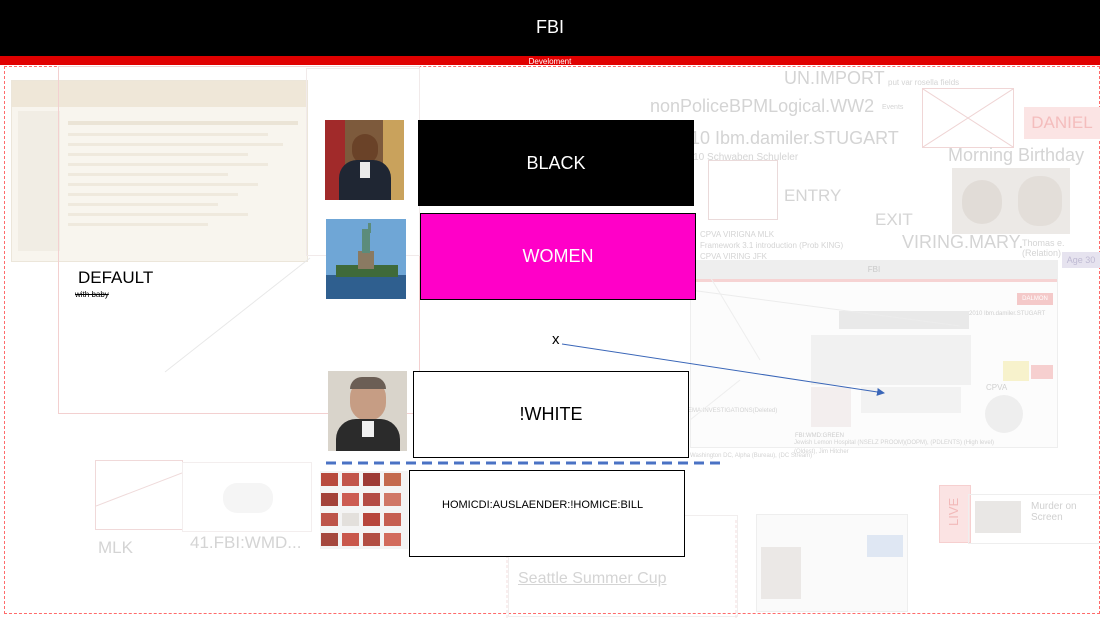 This screenshot has width=1100, height=618. I want to click on arrow-icon, so click(723, 369).